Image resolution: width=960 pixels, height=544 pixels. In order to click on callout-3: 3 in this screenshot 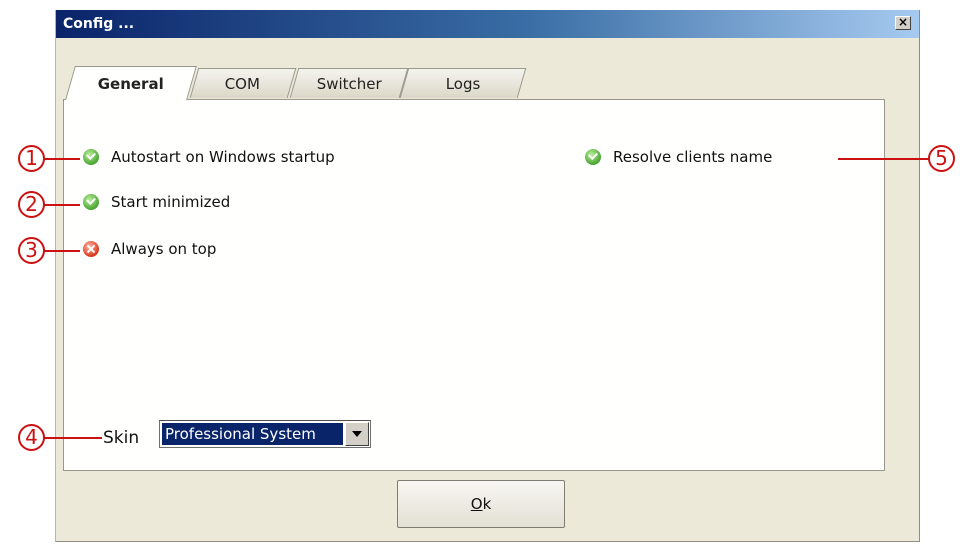, I will do `click(31, 250)`.